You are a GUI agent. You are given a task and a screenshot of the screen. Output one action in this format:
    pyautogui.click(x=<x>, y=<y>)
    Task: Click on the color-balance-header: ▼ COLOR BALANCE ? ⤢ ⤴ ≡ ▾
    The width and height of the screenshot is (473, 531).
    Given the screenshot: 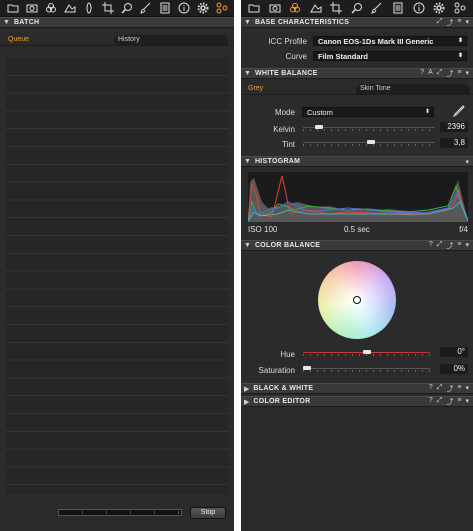 What is the action you would take?
    pyautogui.click(x=357, y=245)
    